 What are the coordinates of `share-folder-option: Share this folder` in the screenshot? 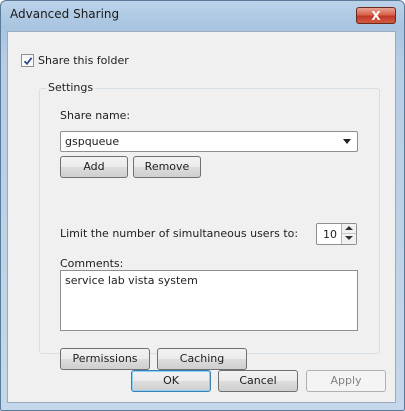 It's located at (75, 60).